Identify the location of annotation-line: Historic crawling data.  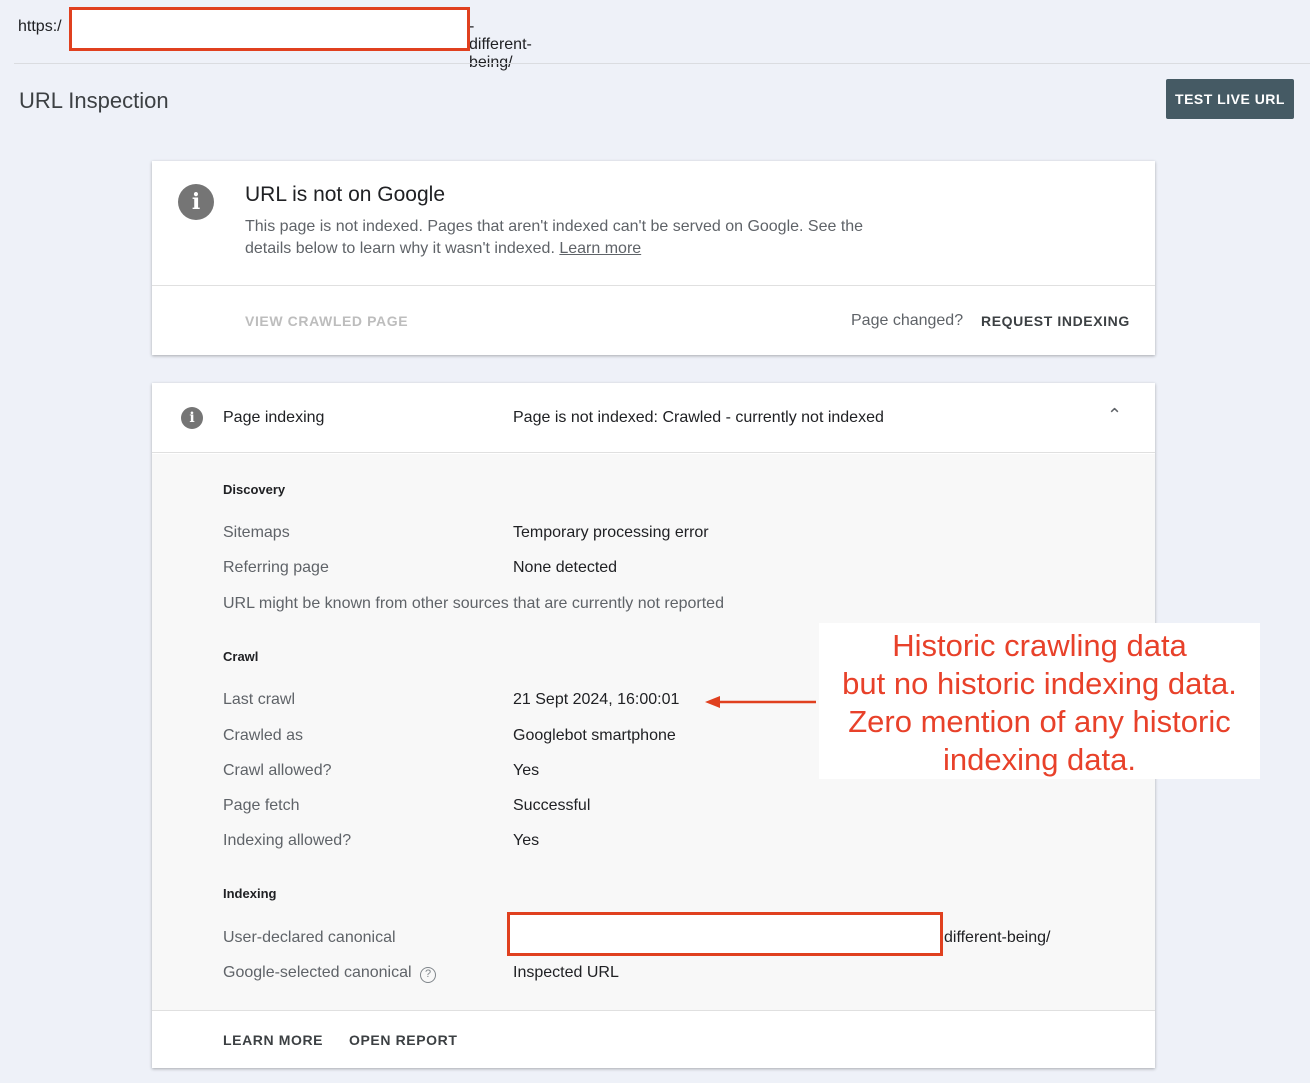
(1039, 645).